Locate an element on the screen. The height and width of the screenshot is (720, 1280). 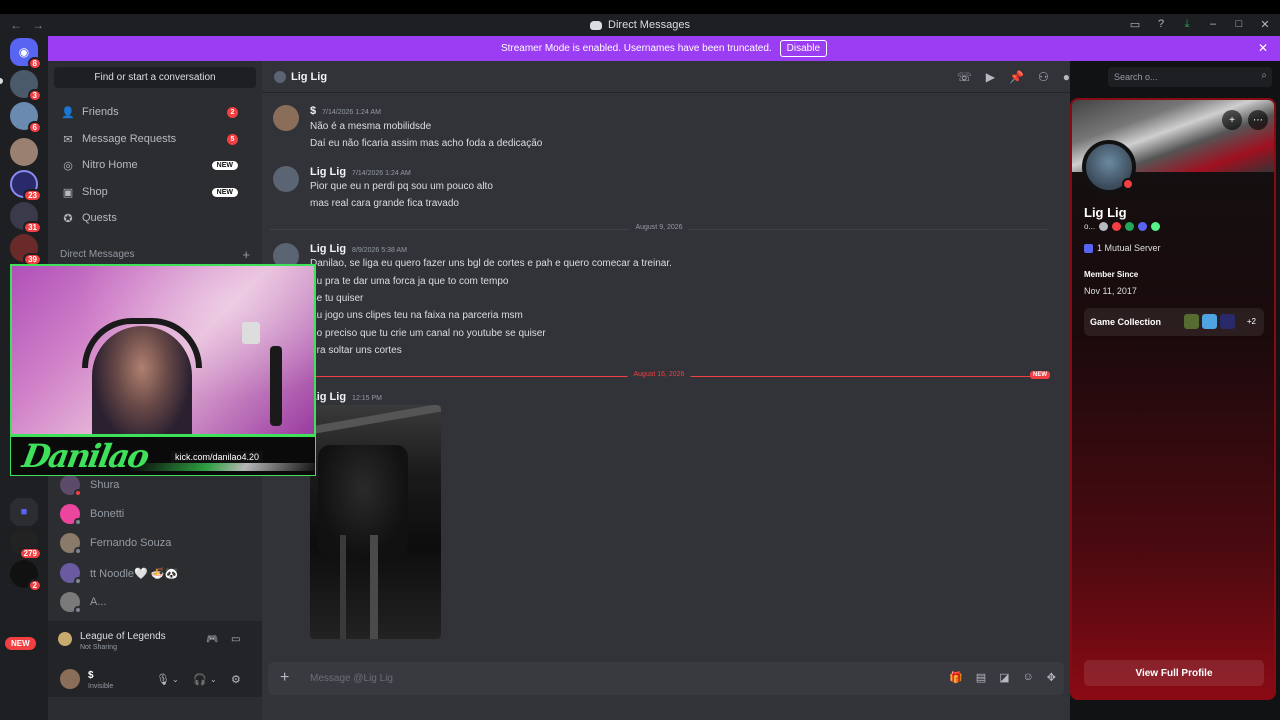
help-icon: ? is located at coordinates (1161, 24).